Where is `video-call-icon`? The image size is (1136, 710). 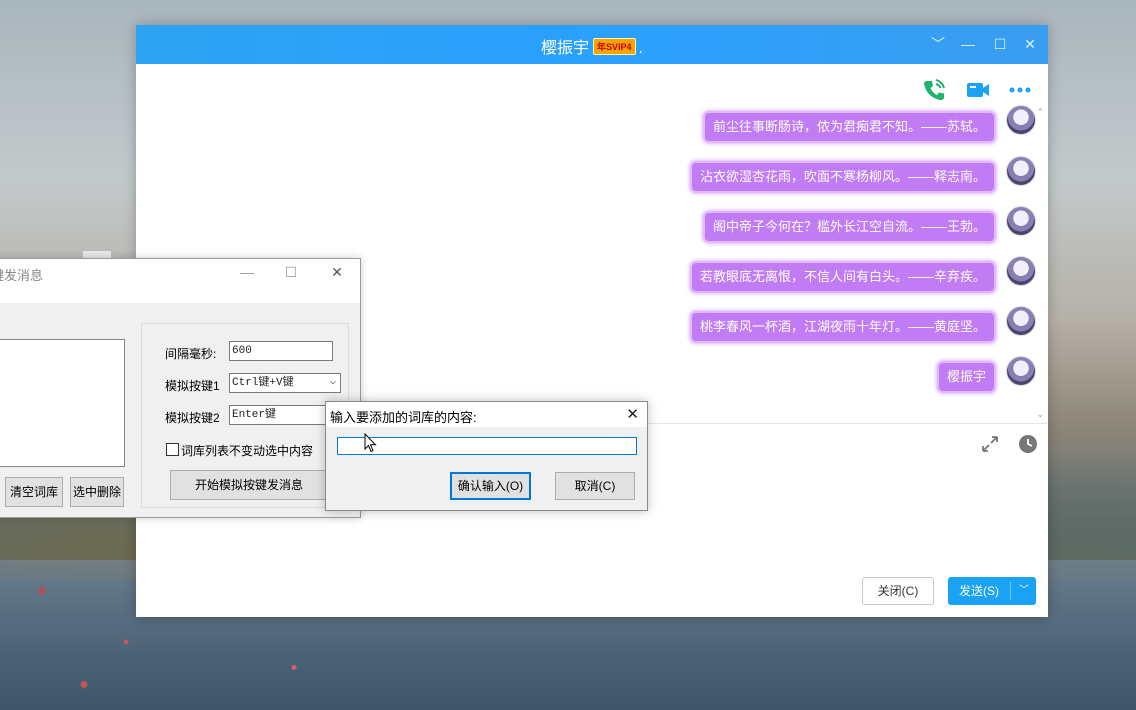 video-call-icon is located at coordinates (978, 90).